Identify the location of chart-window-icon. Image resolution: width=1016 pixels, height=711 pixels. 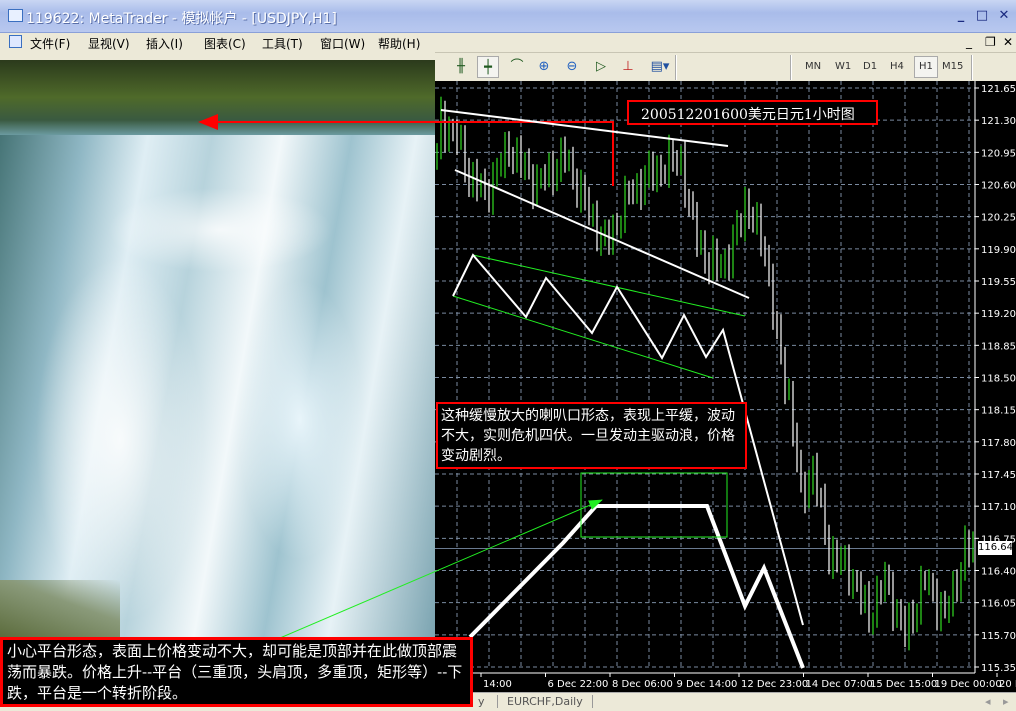
(15, 41).